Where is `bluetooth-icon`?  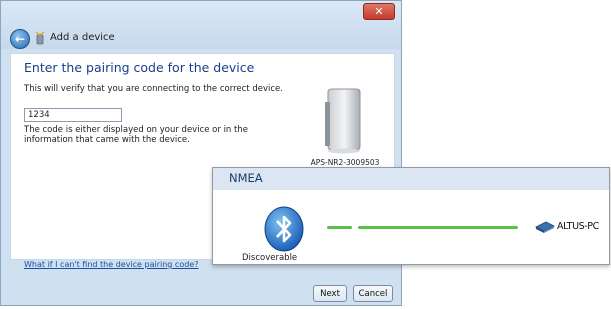 bluetooth-icon is located at coordinates (284, 229).